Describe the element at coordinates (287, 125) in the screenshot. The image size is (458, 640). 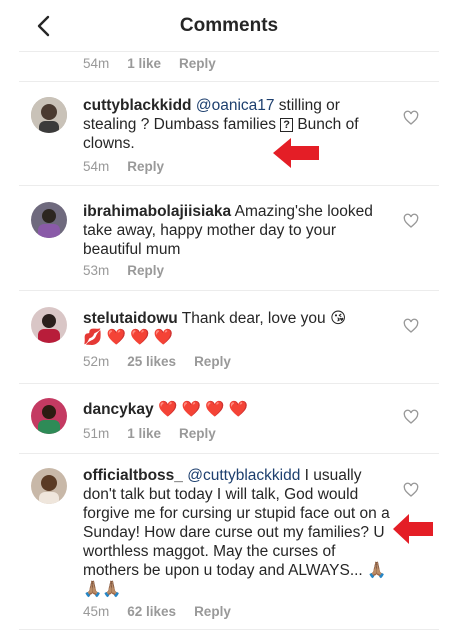
I see `unknown-glyph-box: ?` at that location.